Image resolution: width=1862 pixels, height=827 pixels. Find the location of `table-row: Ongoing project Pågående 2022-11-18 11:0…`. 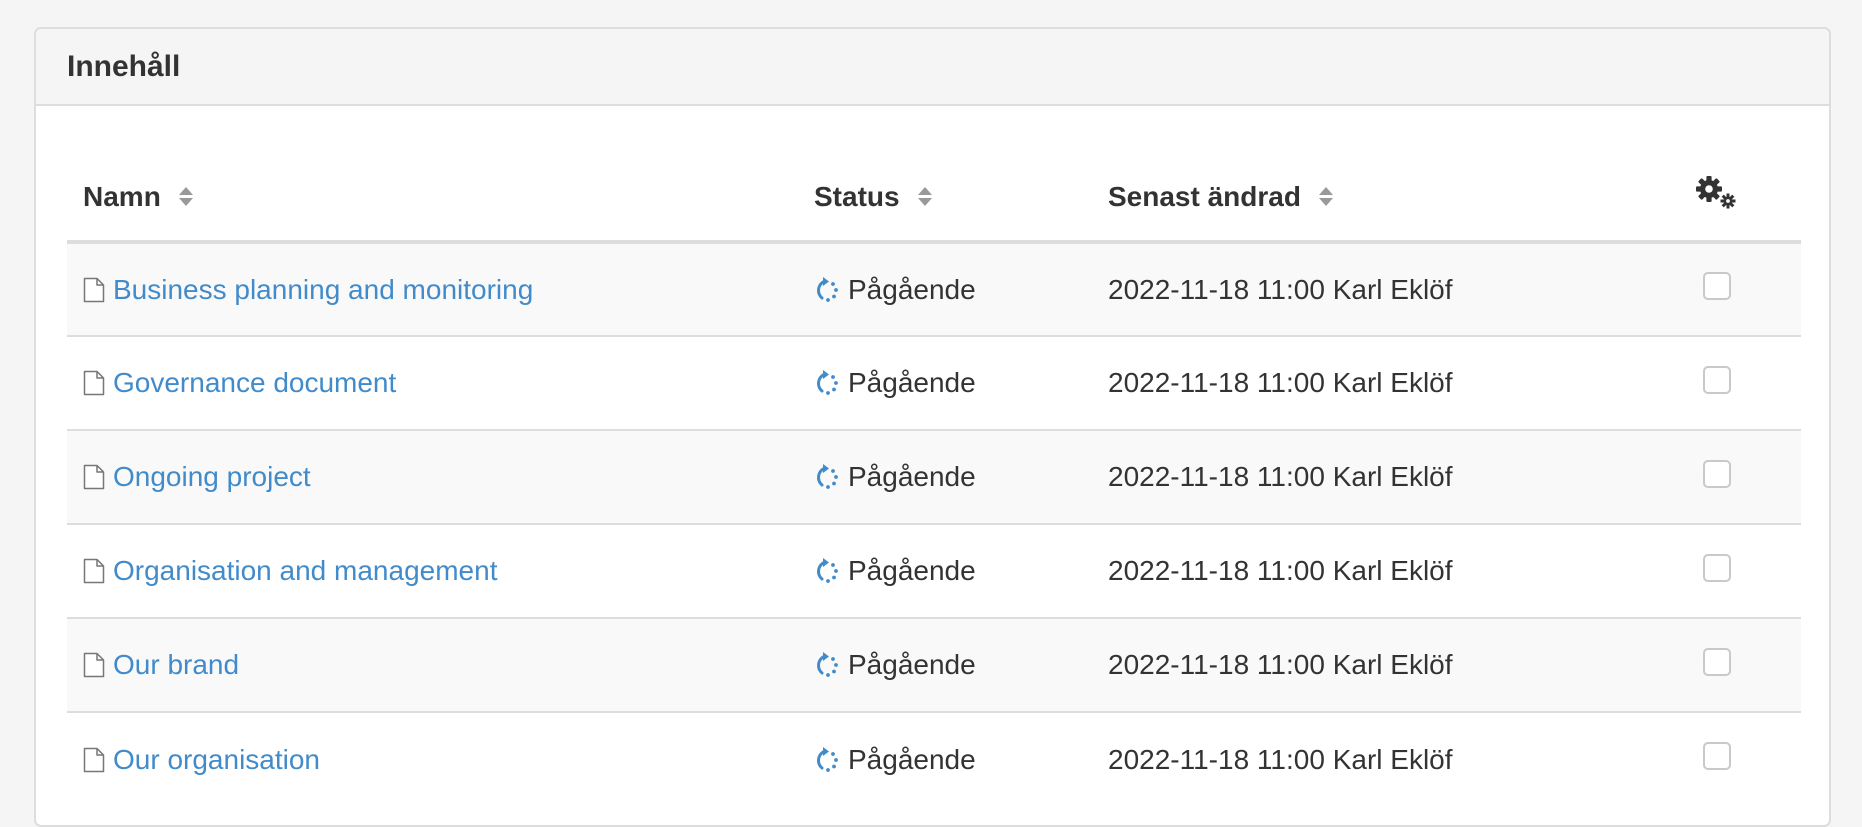

table-row: Ongoing project Pågående 2022-11-18 11:0… is located at coordinates (934, 476).